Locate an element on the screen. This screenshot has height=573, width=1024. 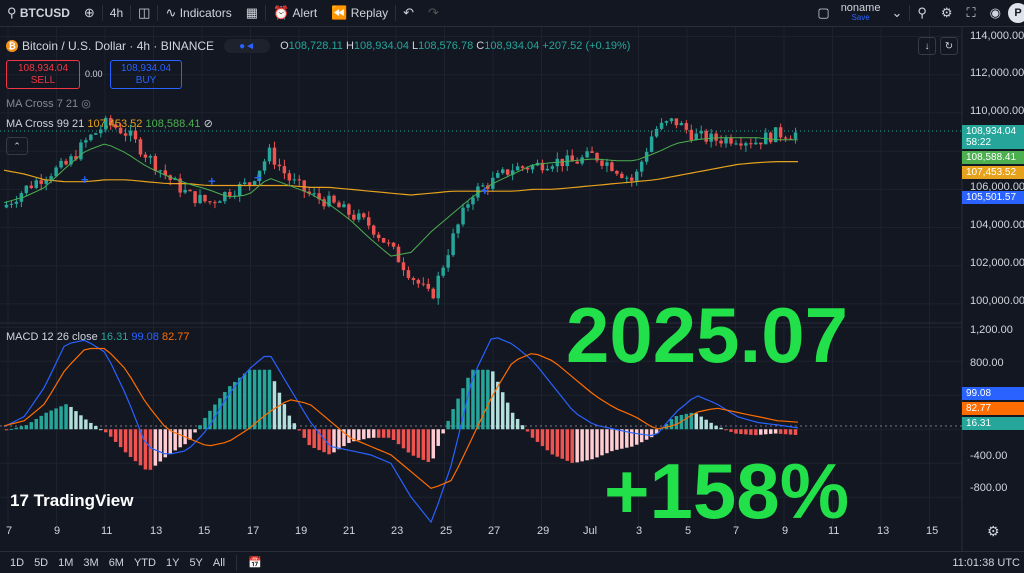
eye-off-icon: ◎ is located at coordinates (86, 104).